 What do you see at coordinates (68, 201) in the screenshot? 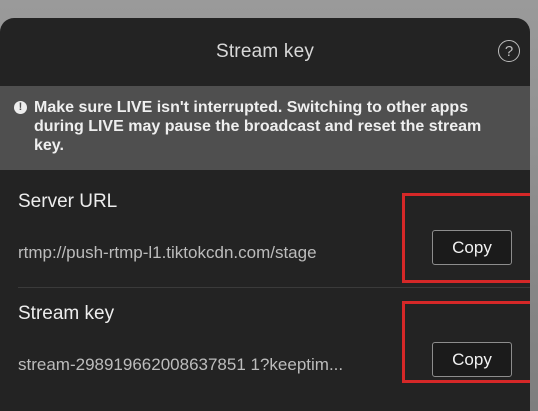
I see `server-url-label: Server URL` at bounding box center [68, 201].